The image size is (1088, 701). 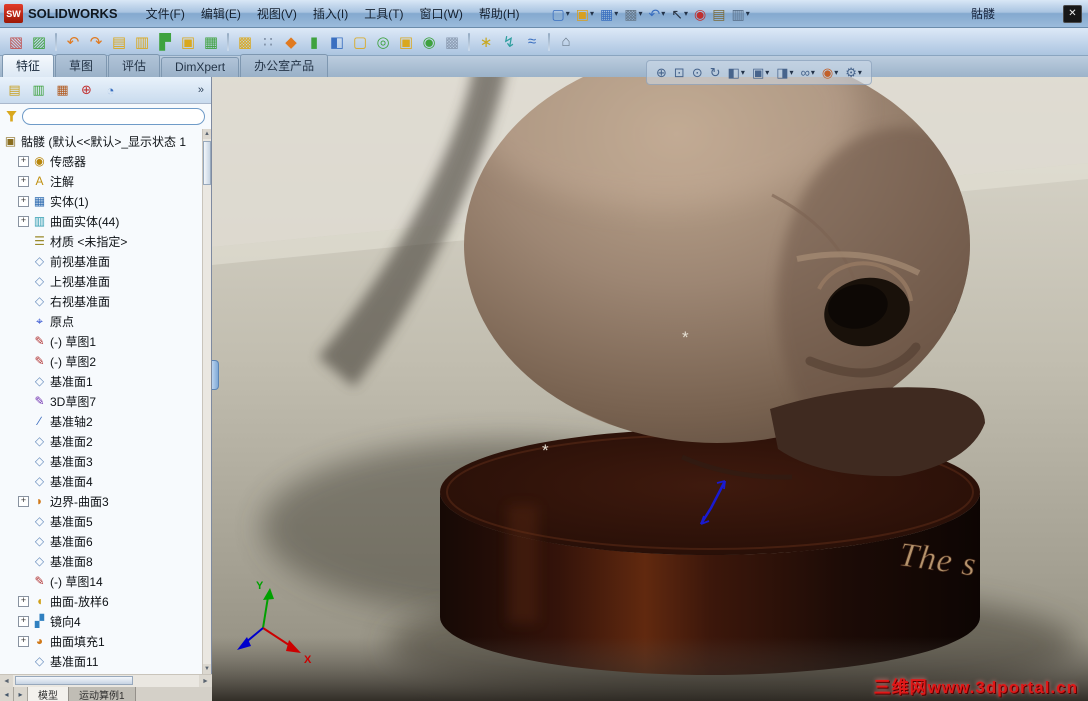 What do you see at coordinates (101, 161) in the screenshot?
I see `tree-item: ◉ 传感器` at bounding box center [101, 161].